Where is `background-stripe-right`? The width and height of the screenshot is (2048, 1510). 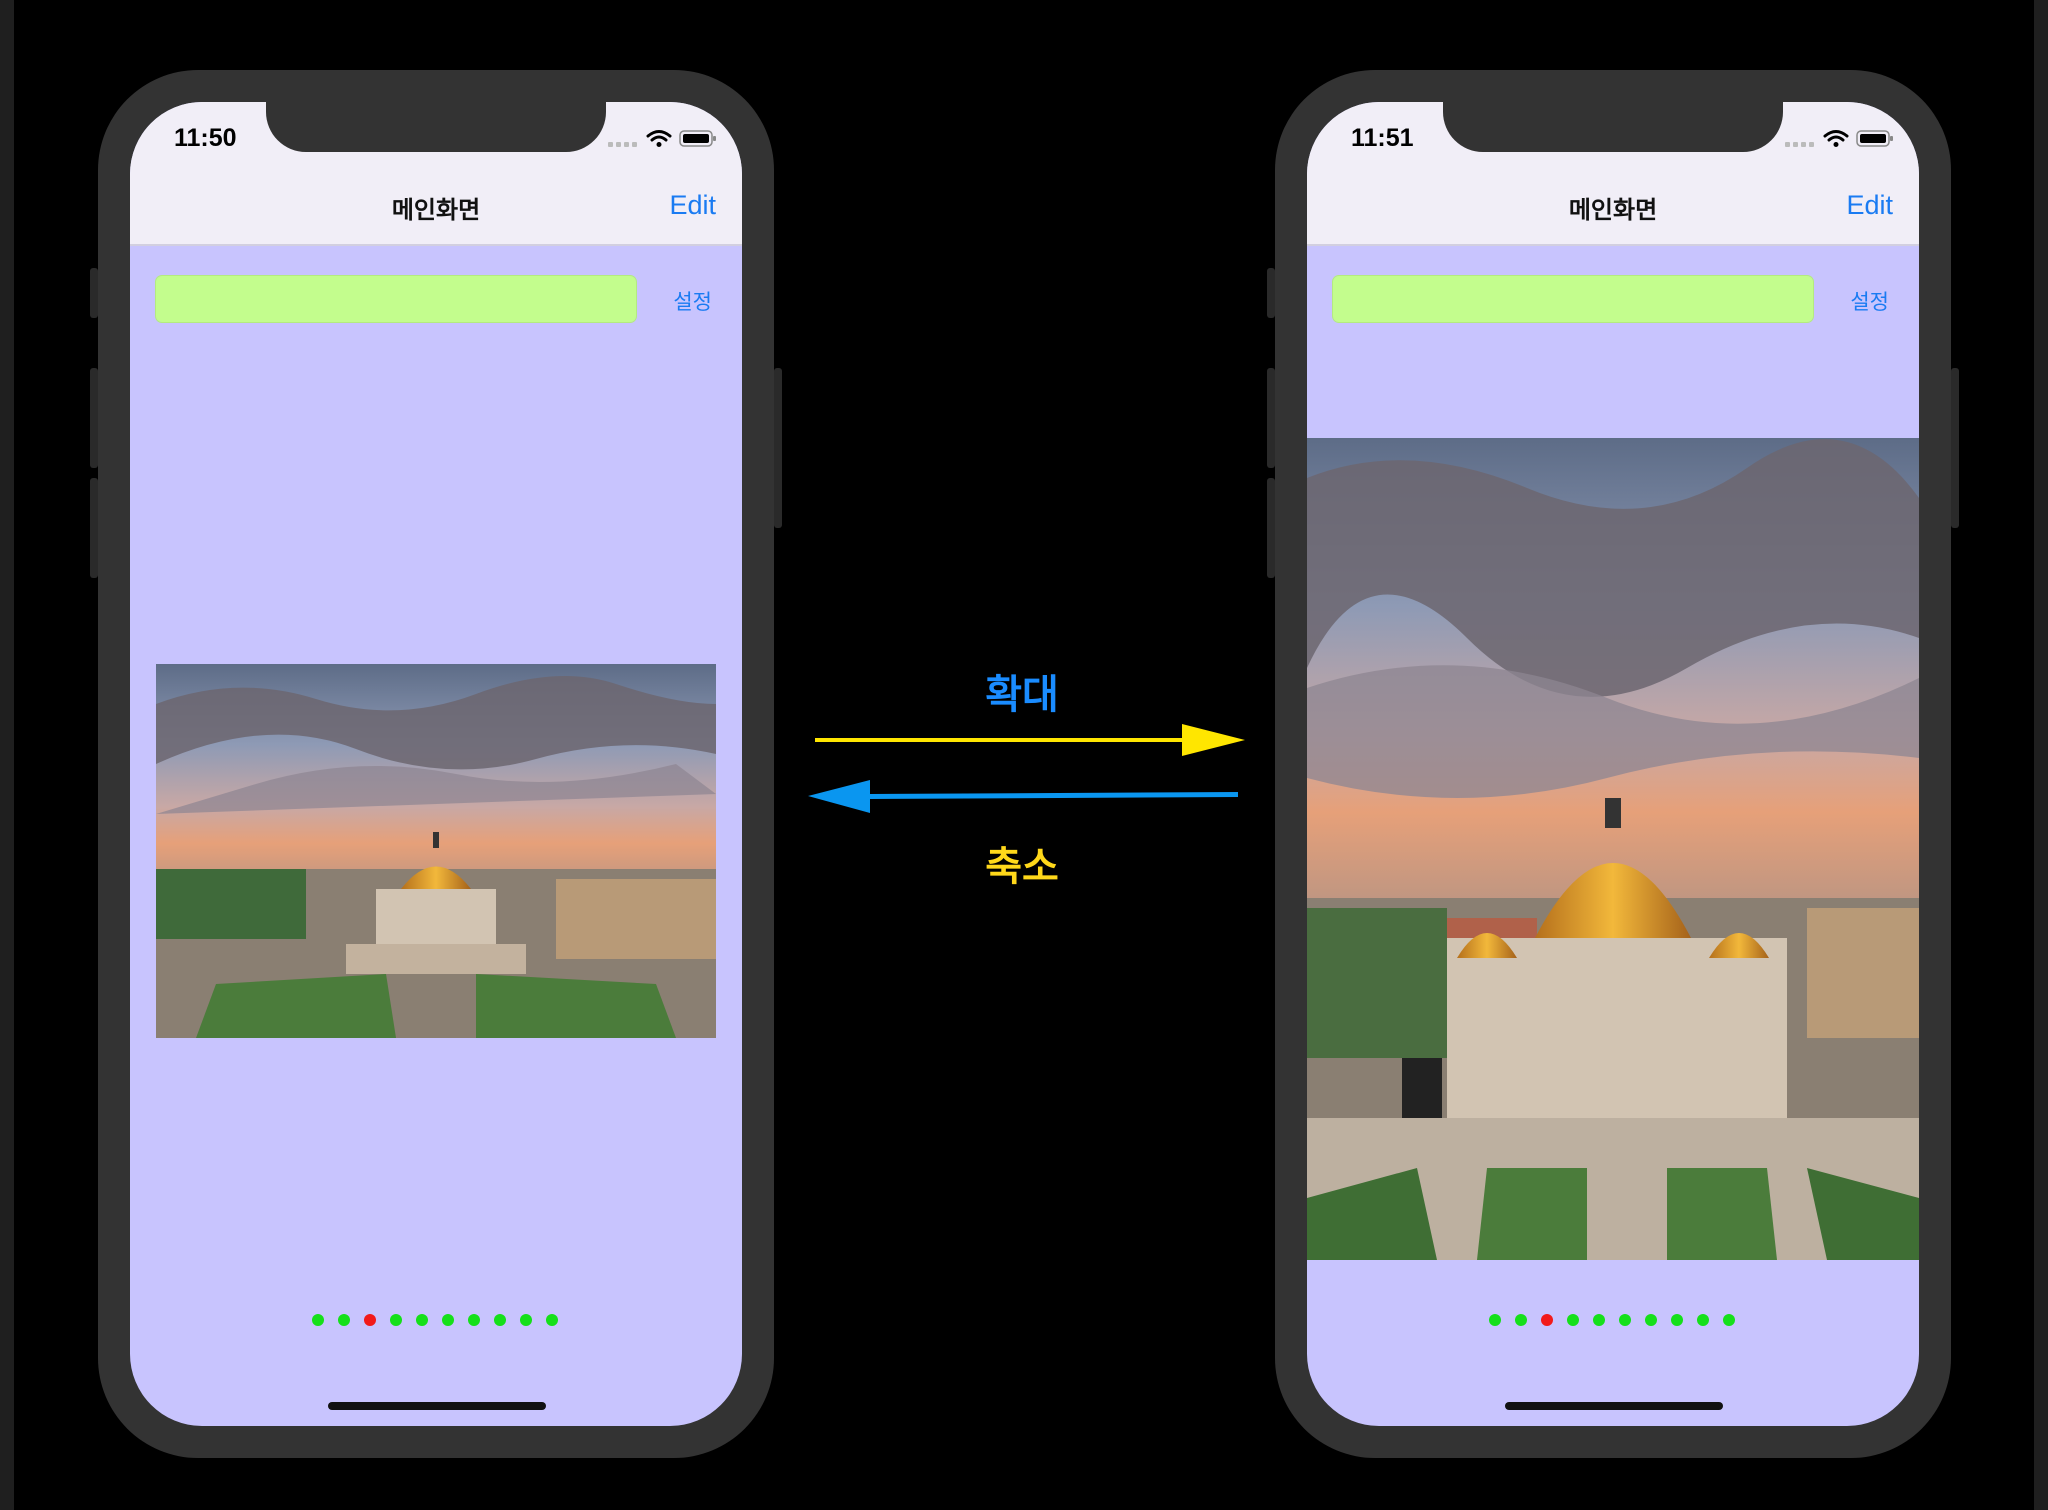
background-stripe-right is located at coordinates (2041, 755).